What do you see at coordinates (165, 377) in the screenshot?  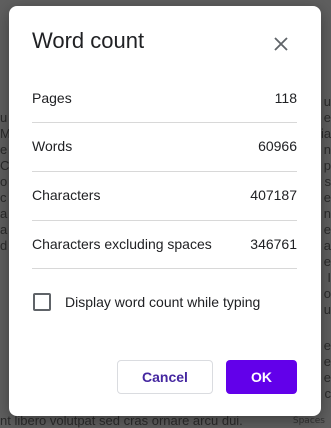 I see `cancel-button: Cancel` at bounding box center [165, 377].